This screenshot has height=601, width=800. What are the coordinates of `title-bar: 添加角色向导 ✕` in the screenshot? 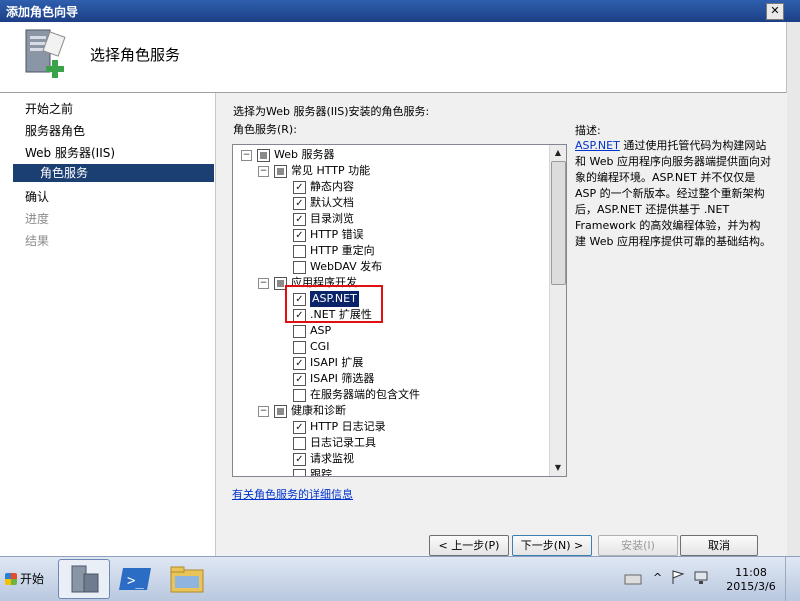 It's located at (400, 11).